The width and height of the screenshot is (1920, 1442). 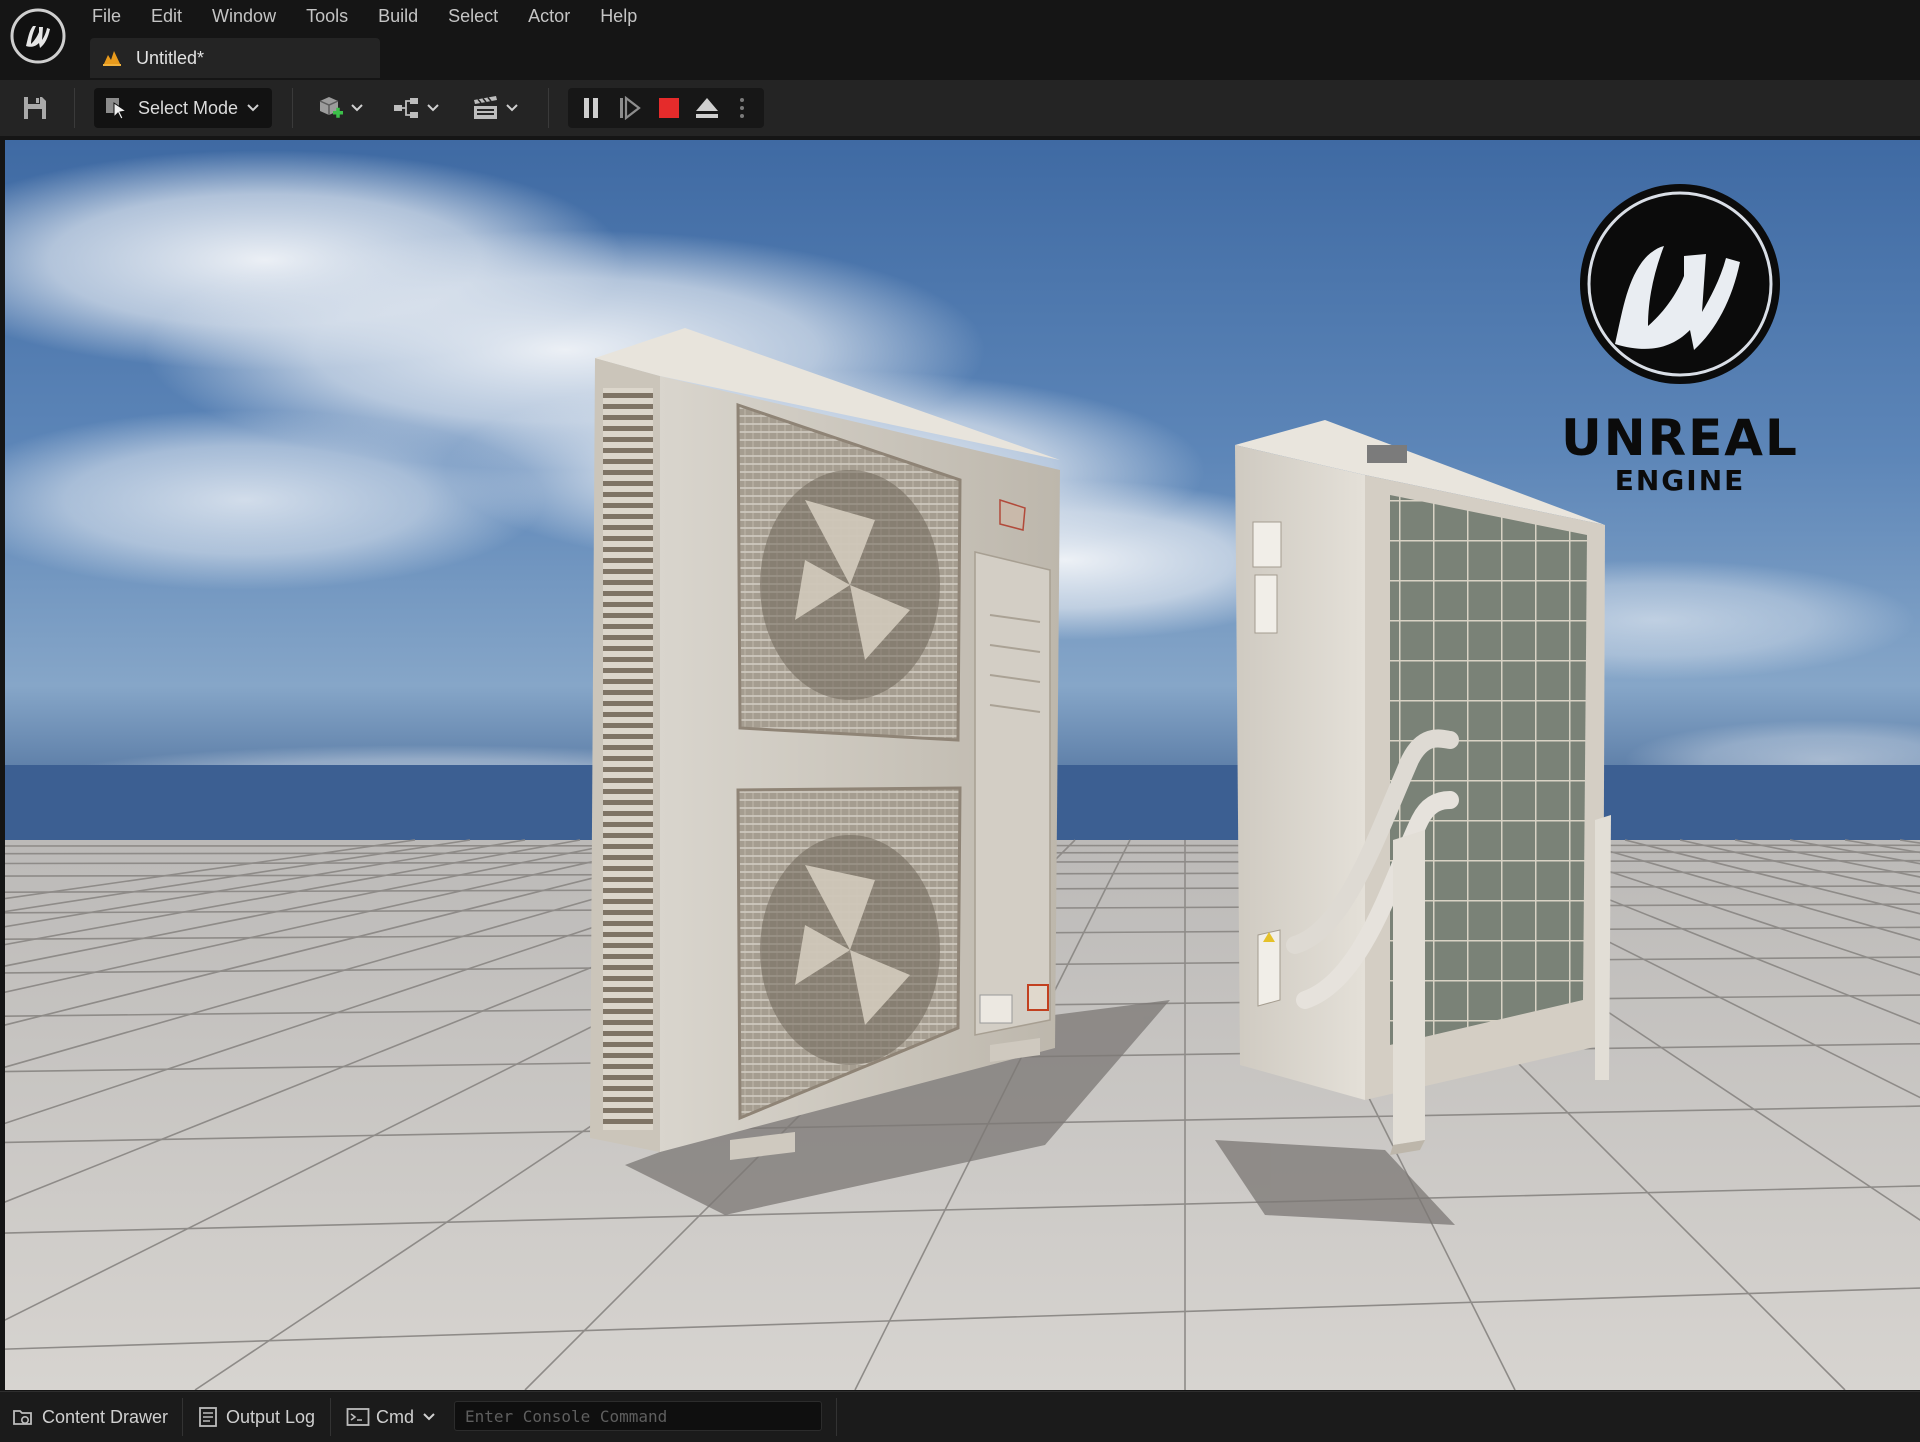 I want to click on play-controls, so click(x=666, y=108).